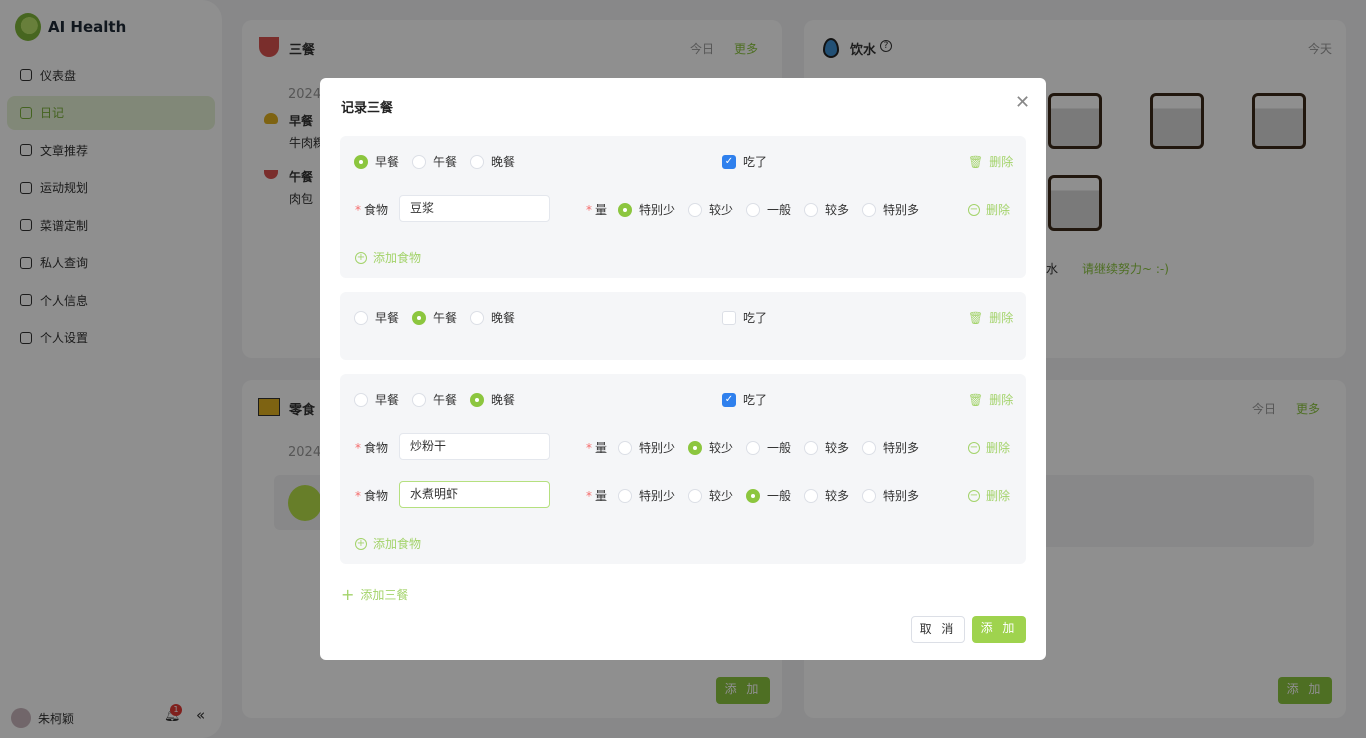 This screenshot has width=1366, height=738. What do you see at coordinates (683, 326) in the screenshot?
I see `meal-group: 早餐 午餐 晚餐 吃了 🗑︎ 删除` at bounding box center [683, 326].